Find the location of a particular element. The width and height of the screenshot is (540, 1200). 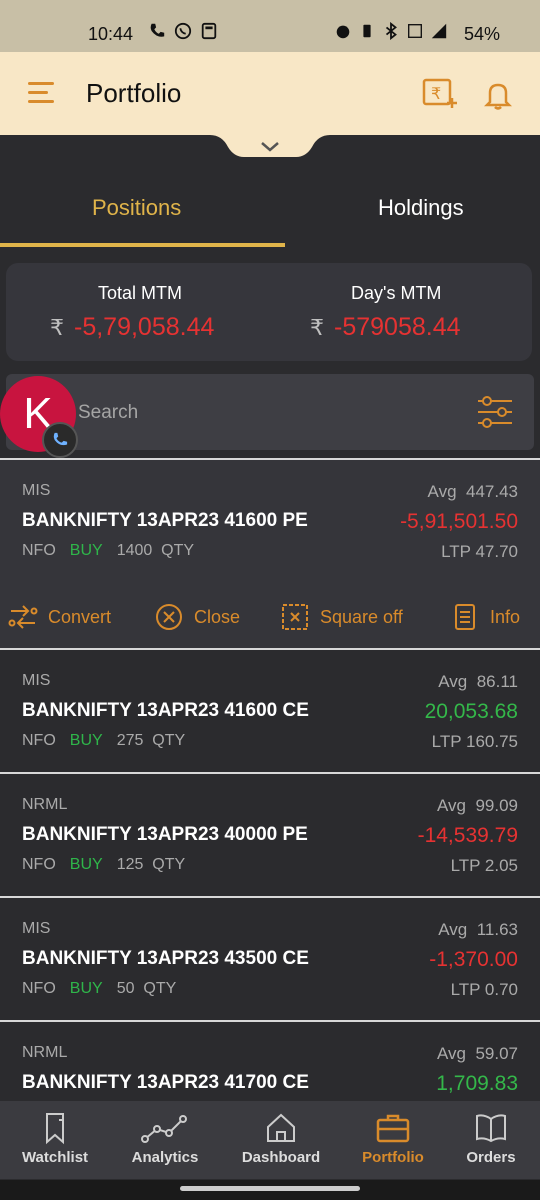

tab-holdings: Holdings is located at coordinates (421, 208).